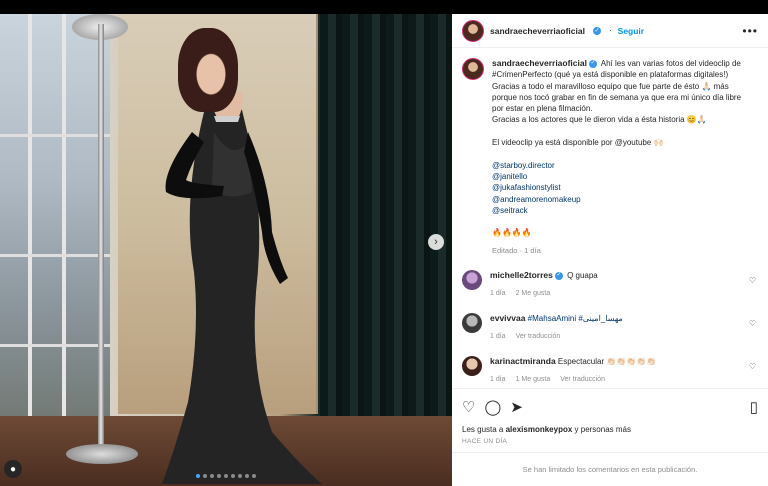  What do you see at coordinates (606, 362) in the screenshot?
I see `comment-text: Espectacular 👏🏻👏🏻👏🏻👏🏻👏🏻` at bounding box center [606, 362].